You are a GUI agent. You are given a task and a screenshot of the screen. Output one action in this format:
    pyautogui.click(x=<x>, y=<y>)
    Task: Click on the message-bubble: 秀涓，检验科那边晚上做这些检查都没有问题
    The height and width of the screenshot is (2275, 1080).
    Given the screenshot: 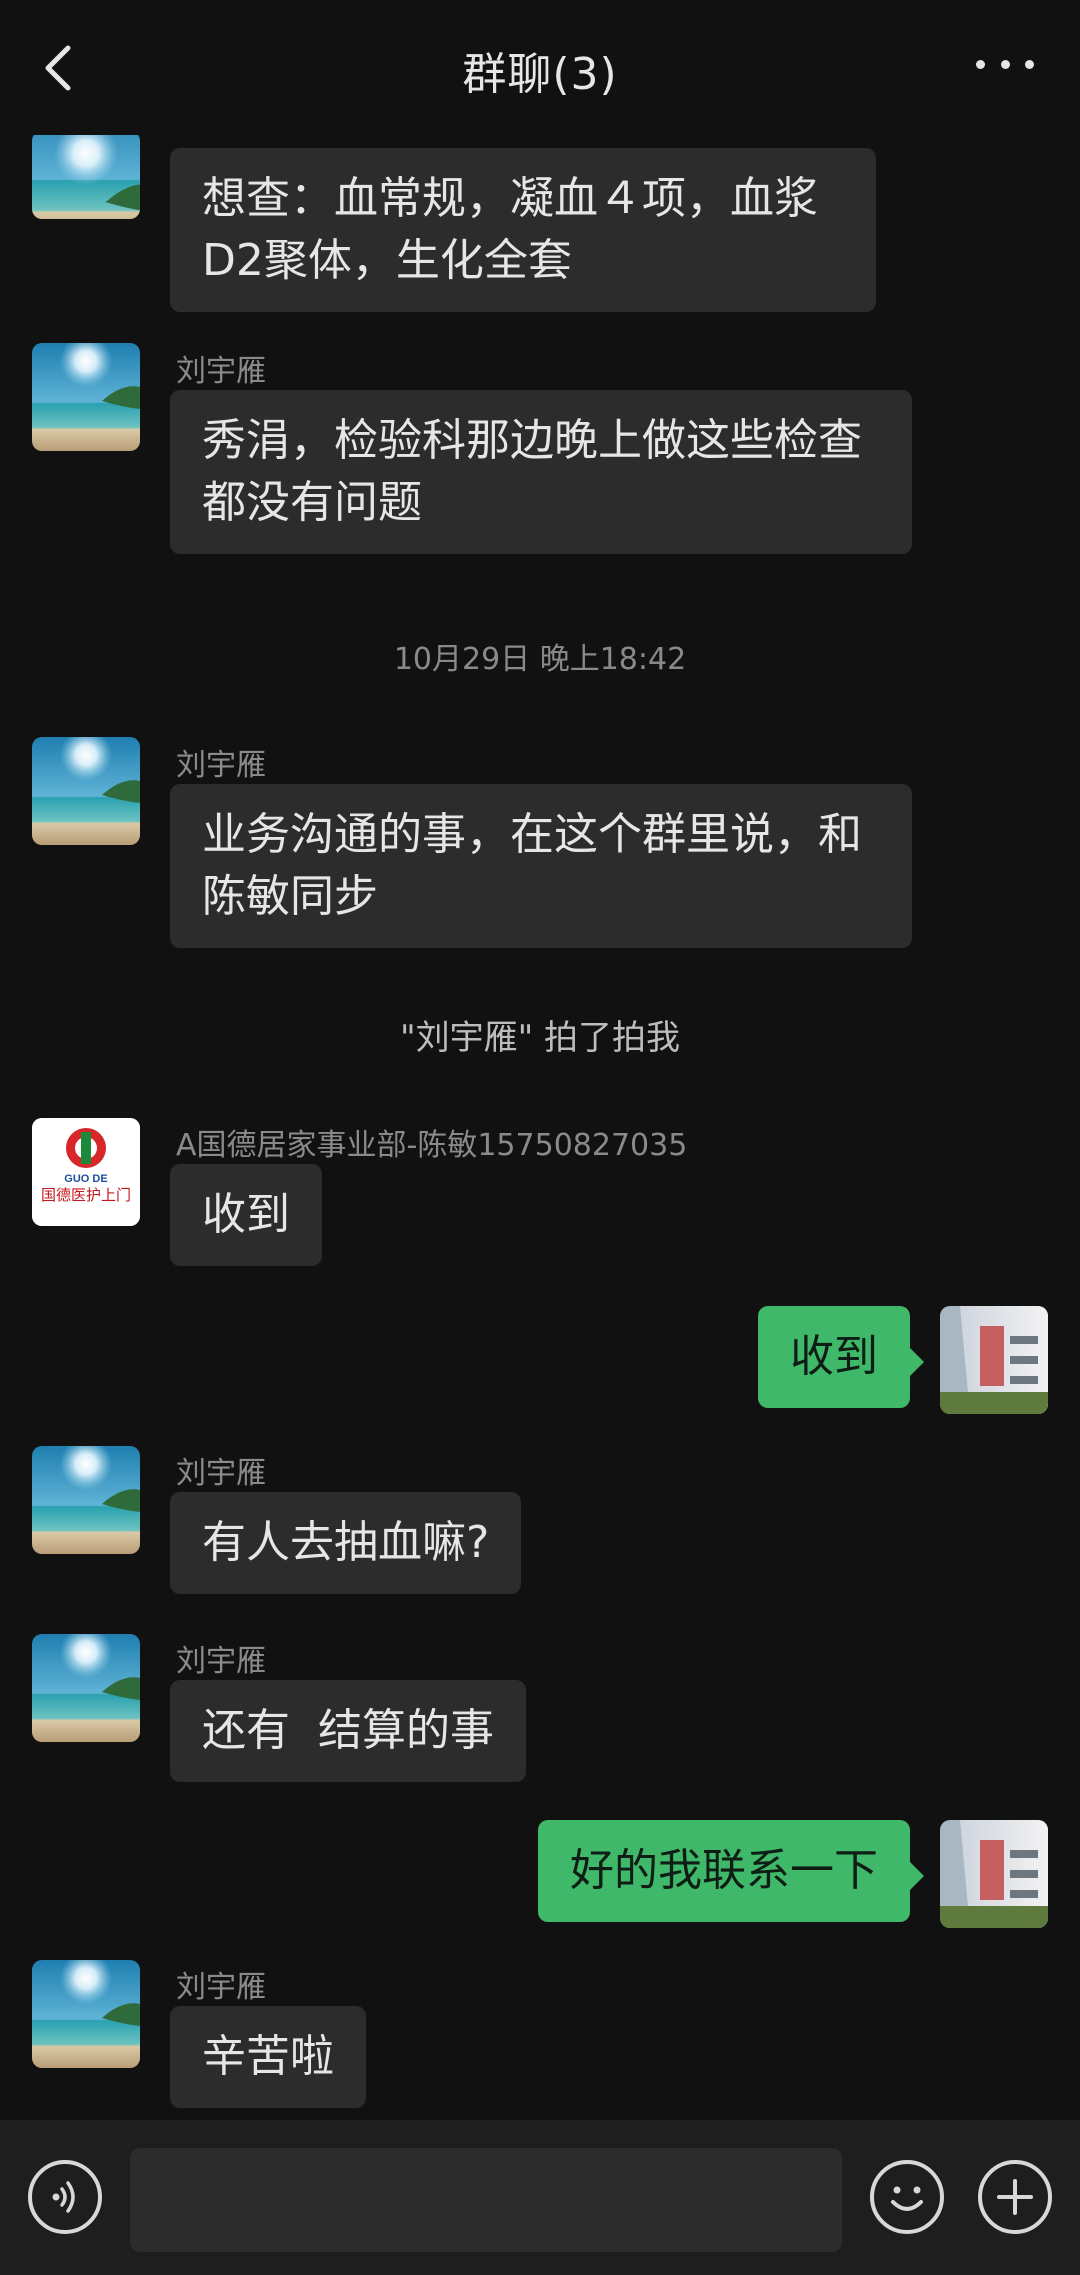 What is the action you would take?
    pyautogui.click(x=541, y=472)
    